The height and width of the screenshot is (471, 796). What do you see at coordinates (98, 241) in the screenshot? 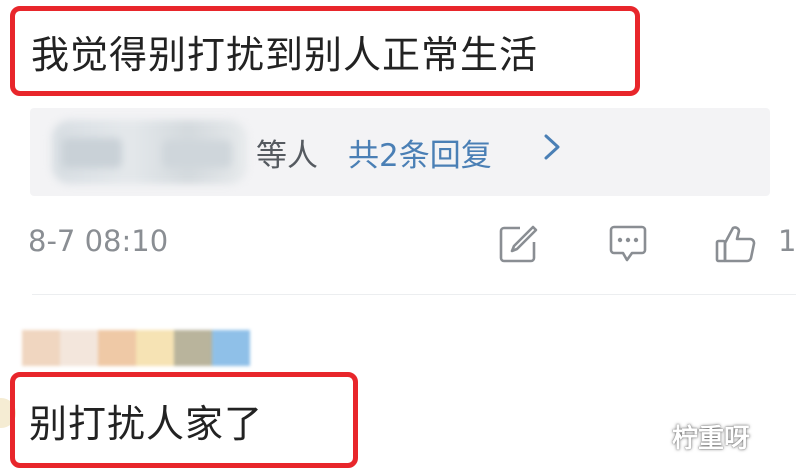
I see `comment-timestamp: 8-7 08:10` at bounding box center [98, 241].